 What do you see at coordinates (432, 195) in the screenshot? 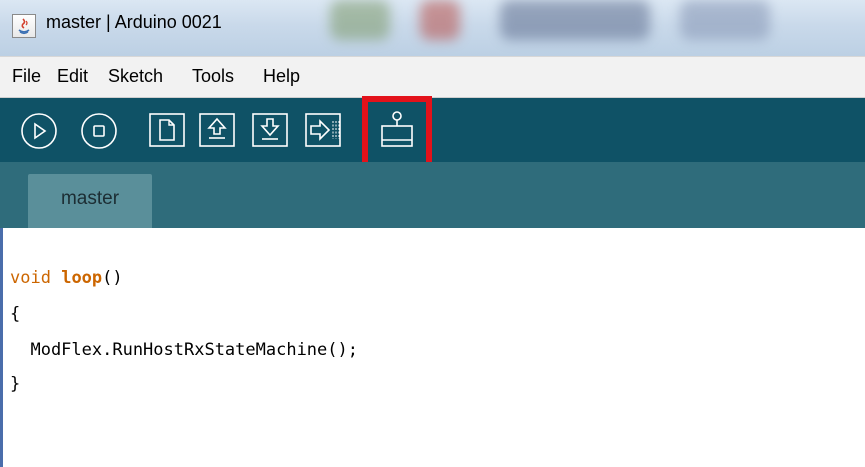
I see `tab-bar: master` at bounding box center [432, 195].